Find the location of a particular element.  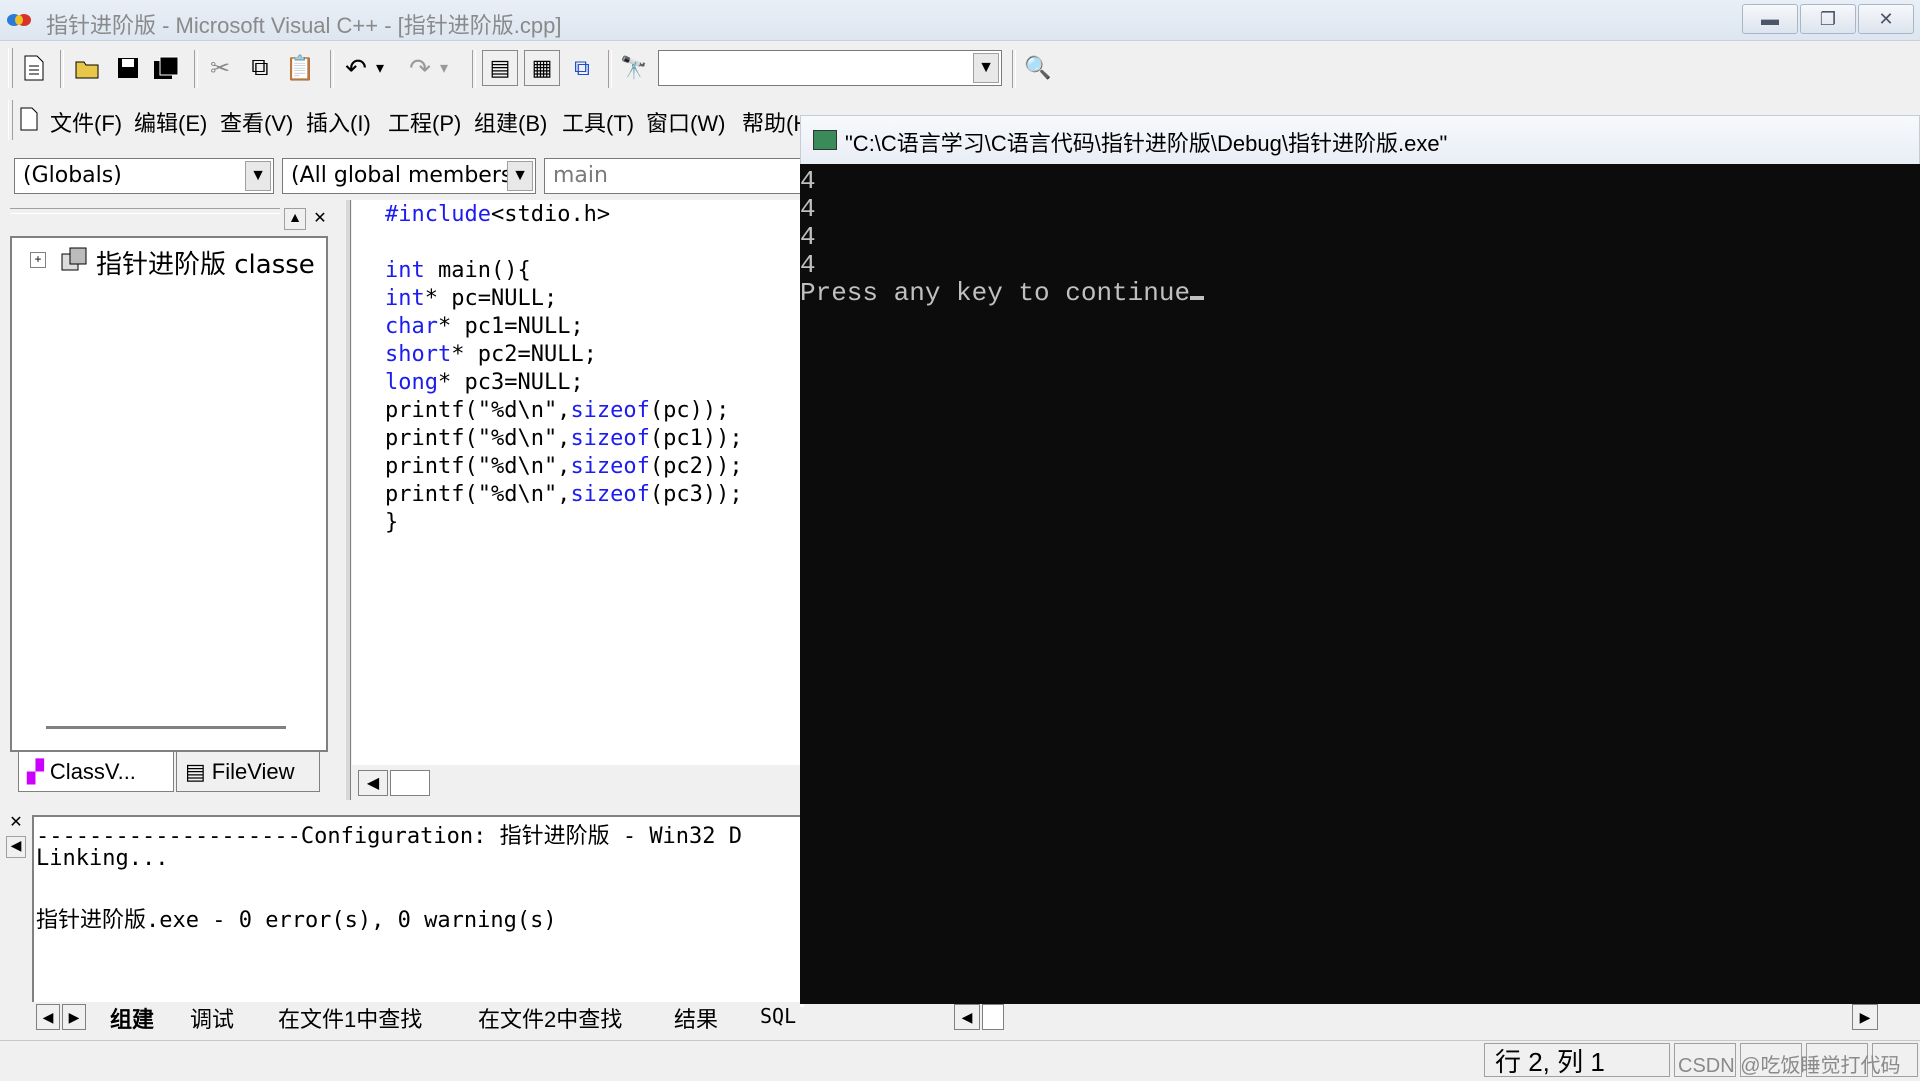

restore-button: ❐ is located at coordinates (1828, 19).